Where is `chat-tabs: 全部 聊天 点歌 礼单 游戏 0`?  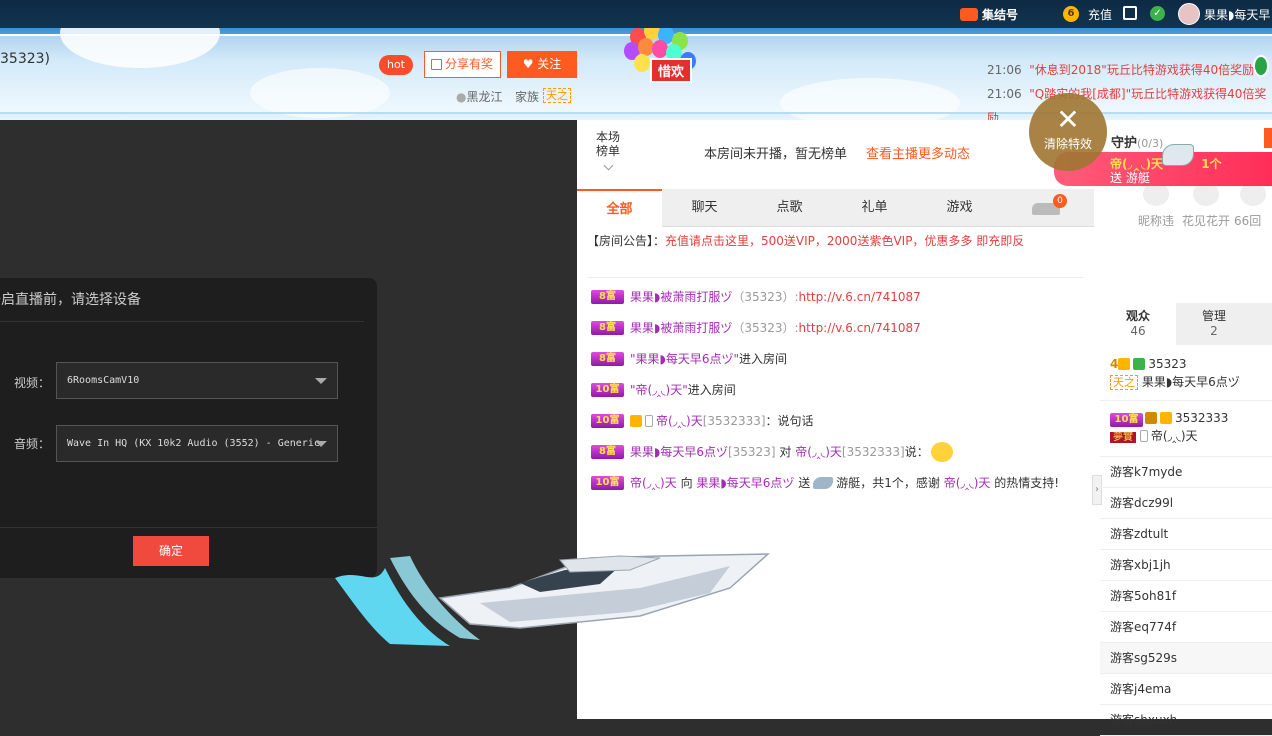 chat-tabs: 全部 聊天 点歌 礼单 游戏 0 is located at coordinates (835, 208).